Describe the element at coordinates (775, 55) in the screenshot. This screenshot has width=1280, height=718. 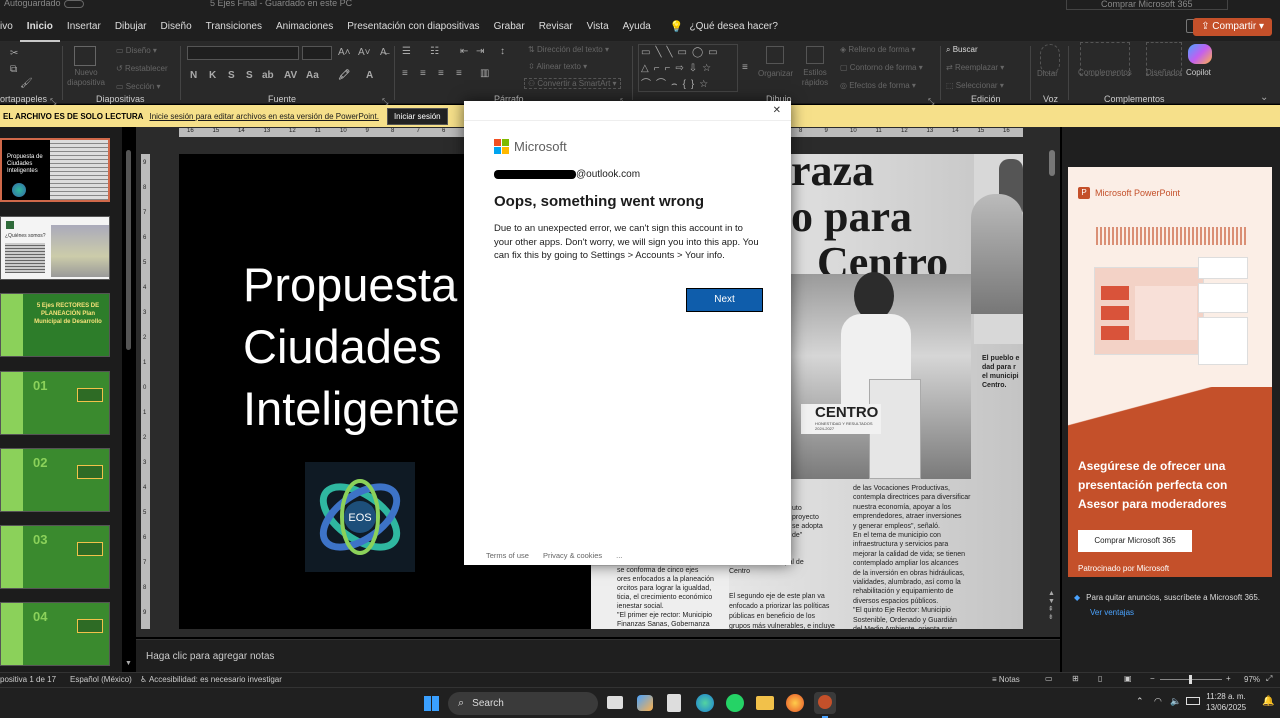
I see `arrange-icon` at that location.